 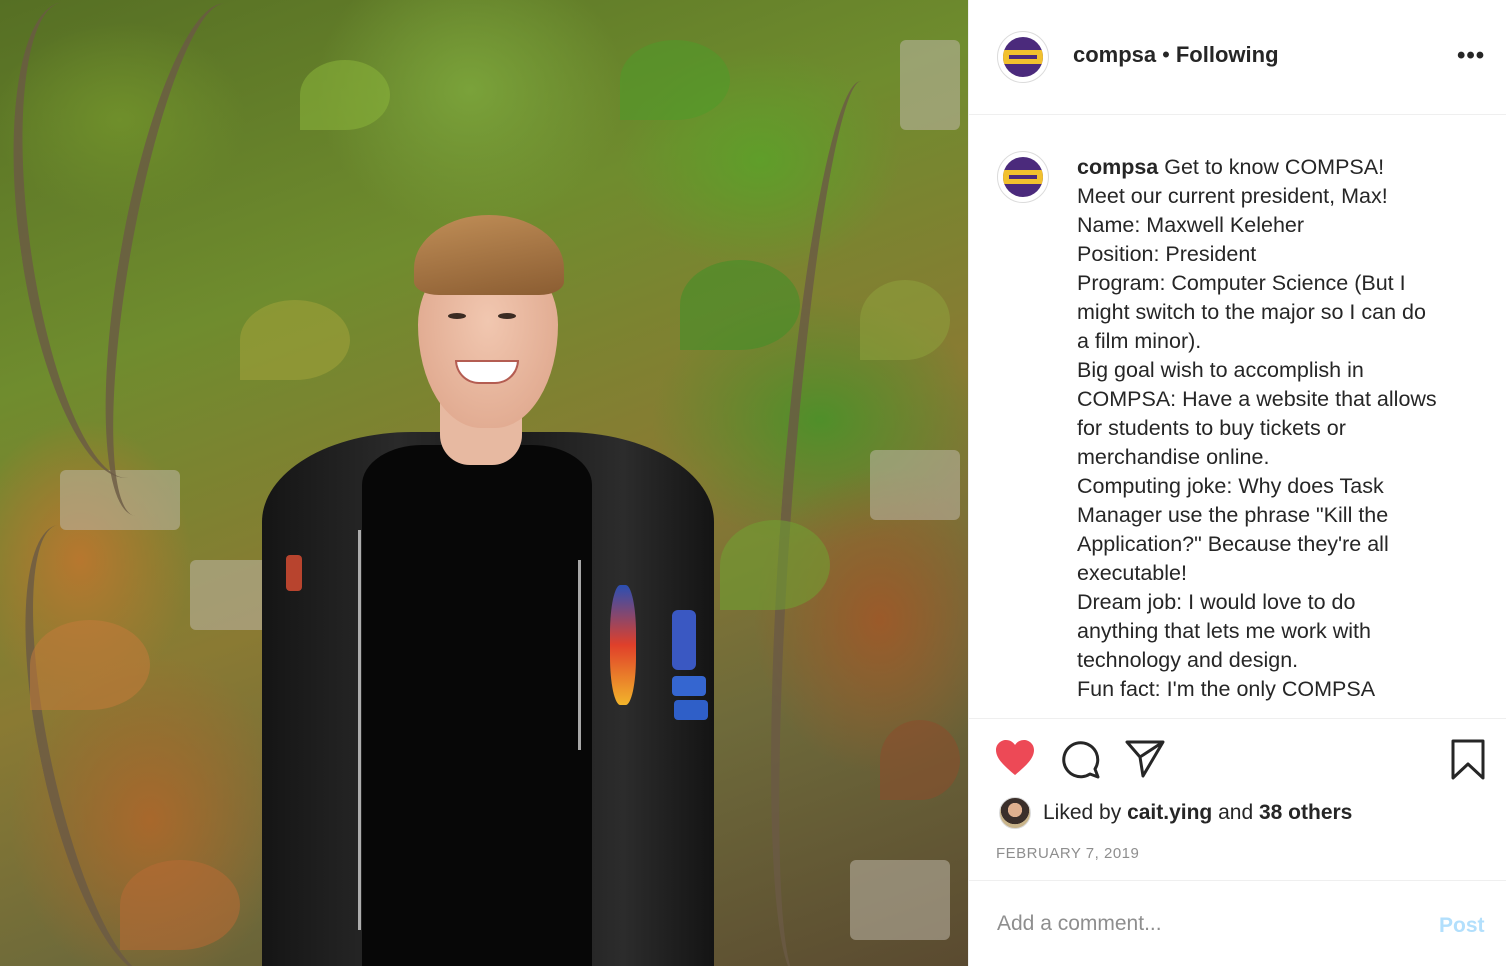 What do you see at coordinates (1233, 515) in the screenshot?
I see `caption-line: Manager use the phrase "Kill the` at bounding box center [1233, 515].